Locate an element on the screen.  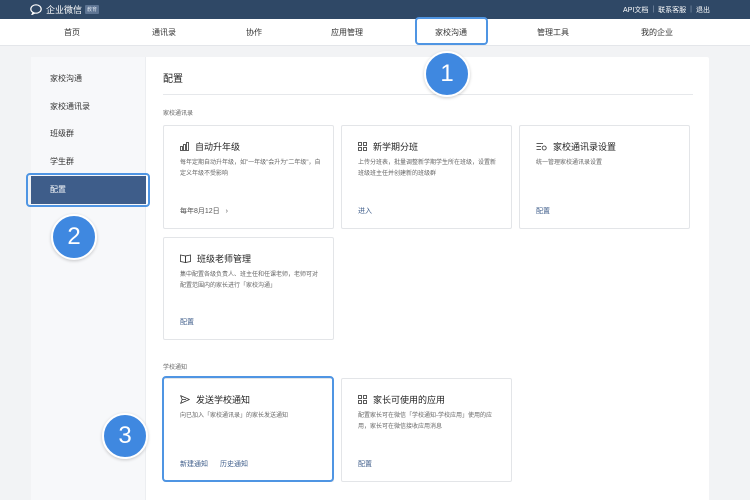
highlight-sidebar-config is located at coordinates (88, 190).